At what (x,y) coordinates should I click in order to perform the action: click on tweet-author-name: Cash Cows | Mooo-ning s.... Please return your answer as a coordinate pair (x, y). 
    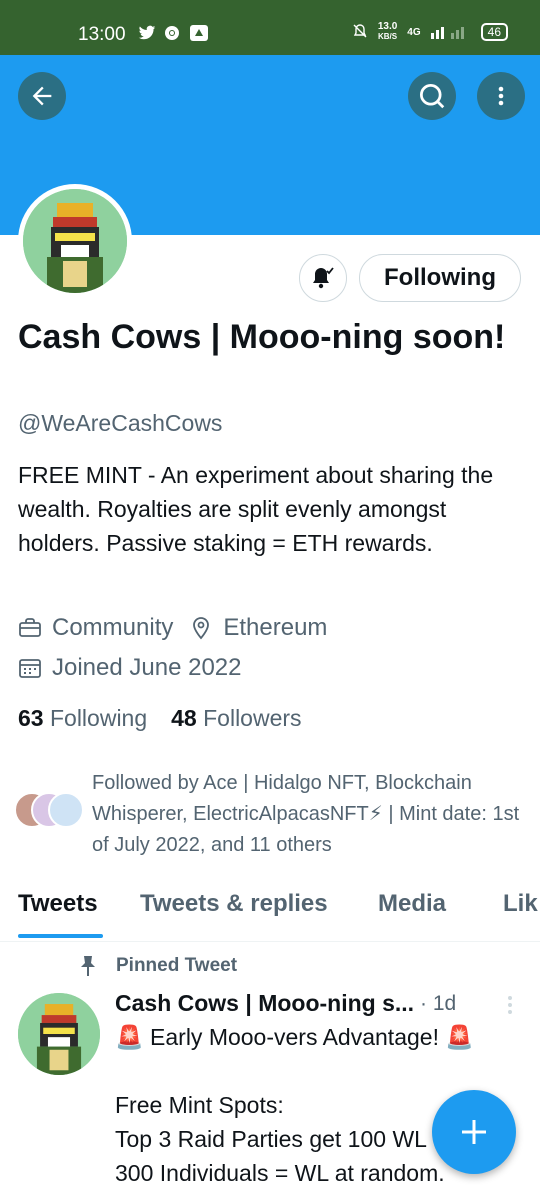
    Looking at the image, I should click on (264, 1003).